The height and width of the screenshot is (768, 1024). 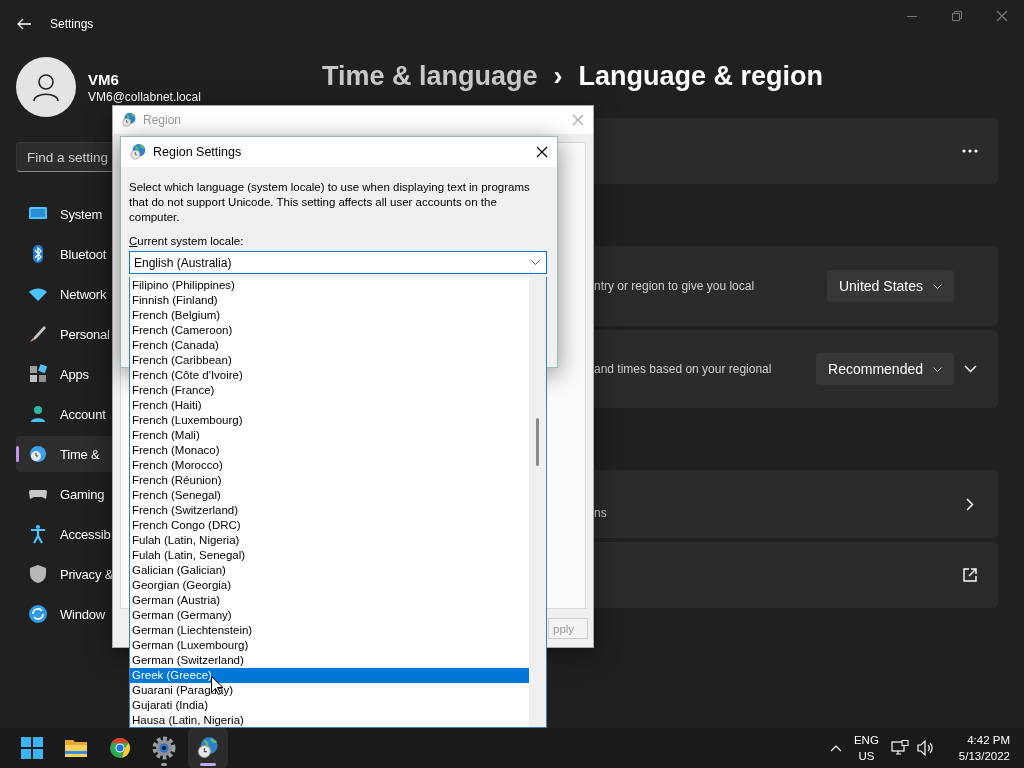 I want to click on user-name: VM6, so click(x=104, y=79).